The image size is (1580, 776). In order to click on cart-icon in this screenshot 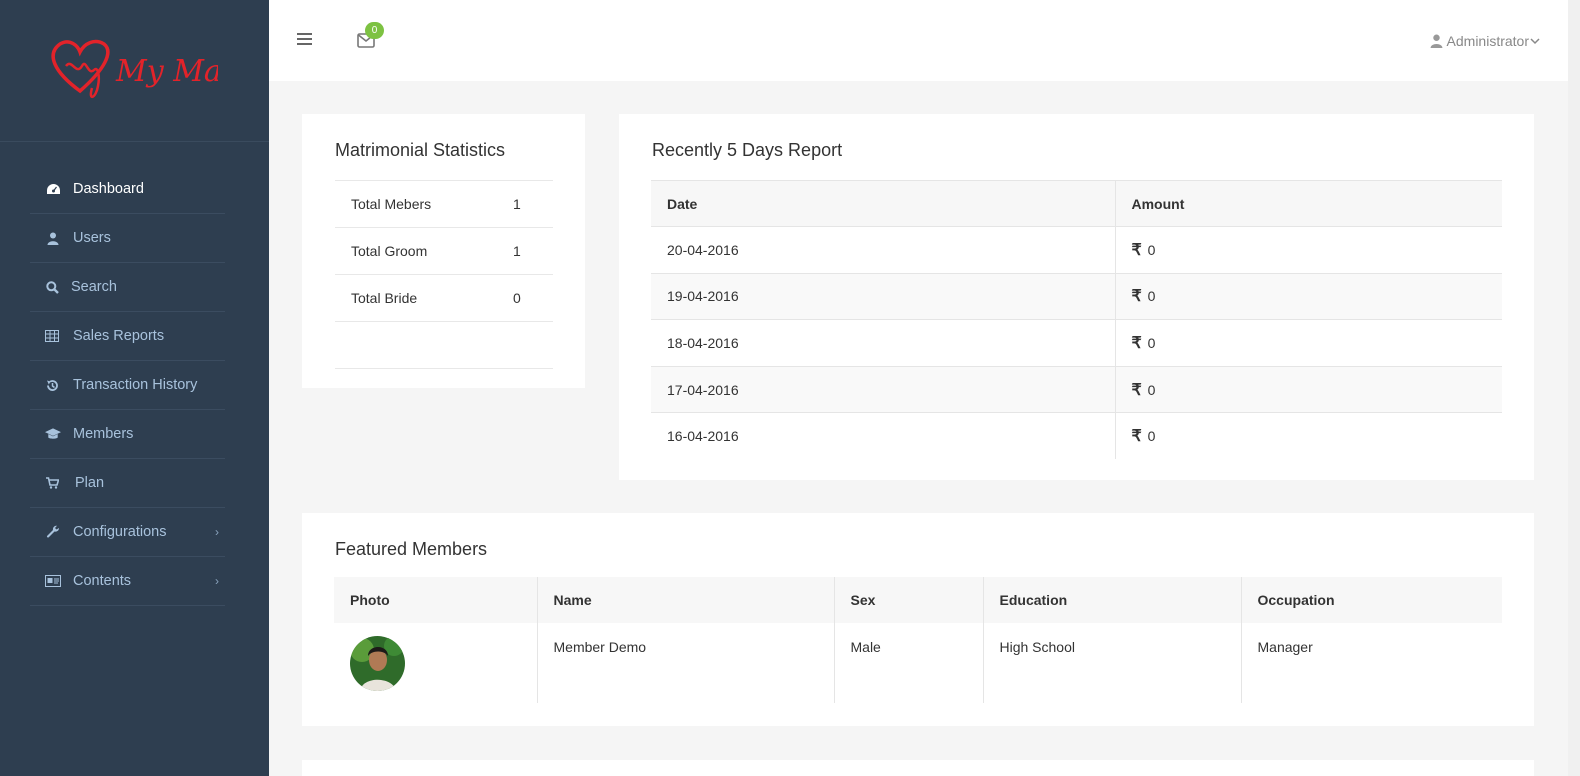, I will do `click(52, 483)`.